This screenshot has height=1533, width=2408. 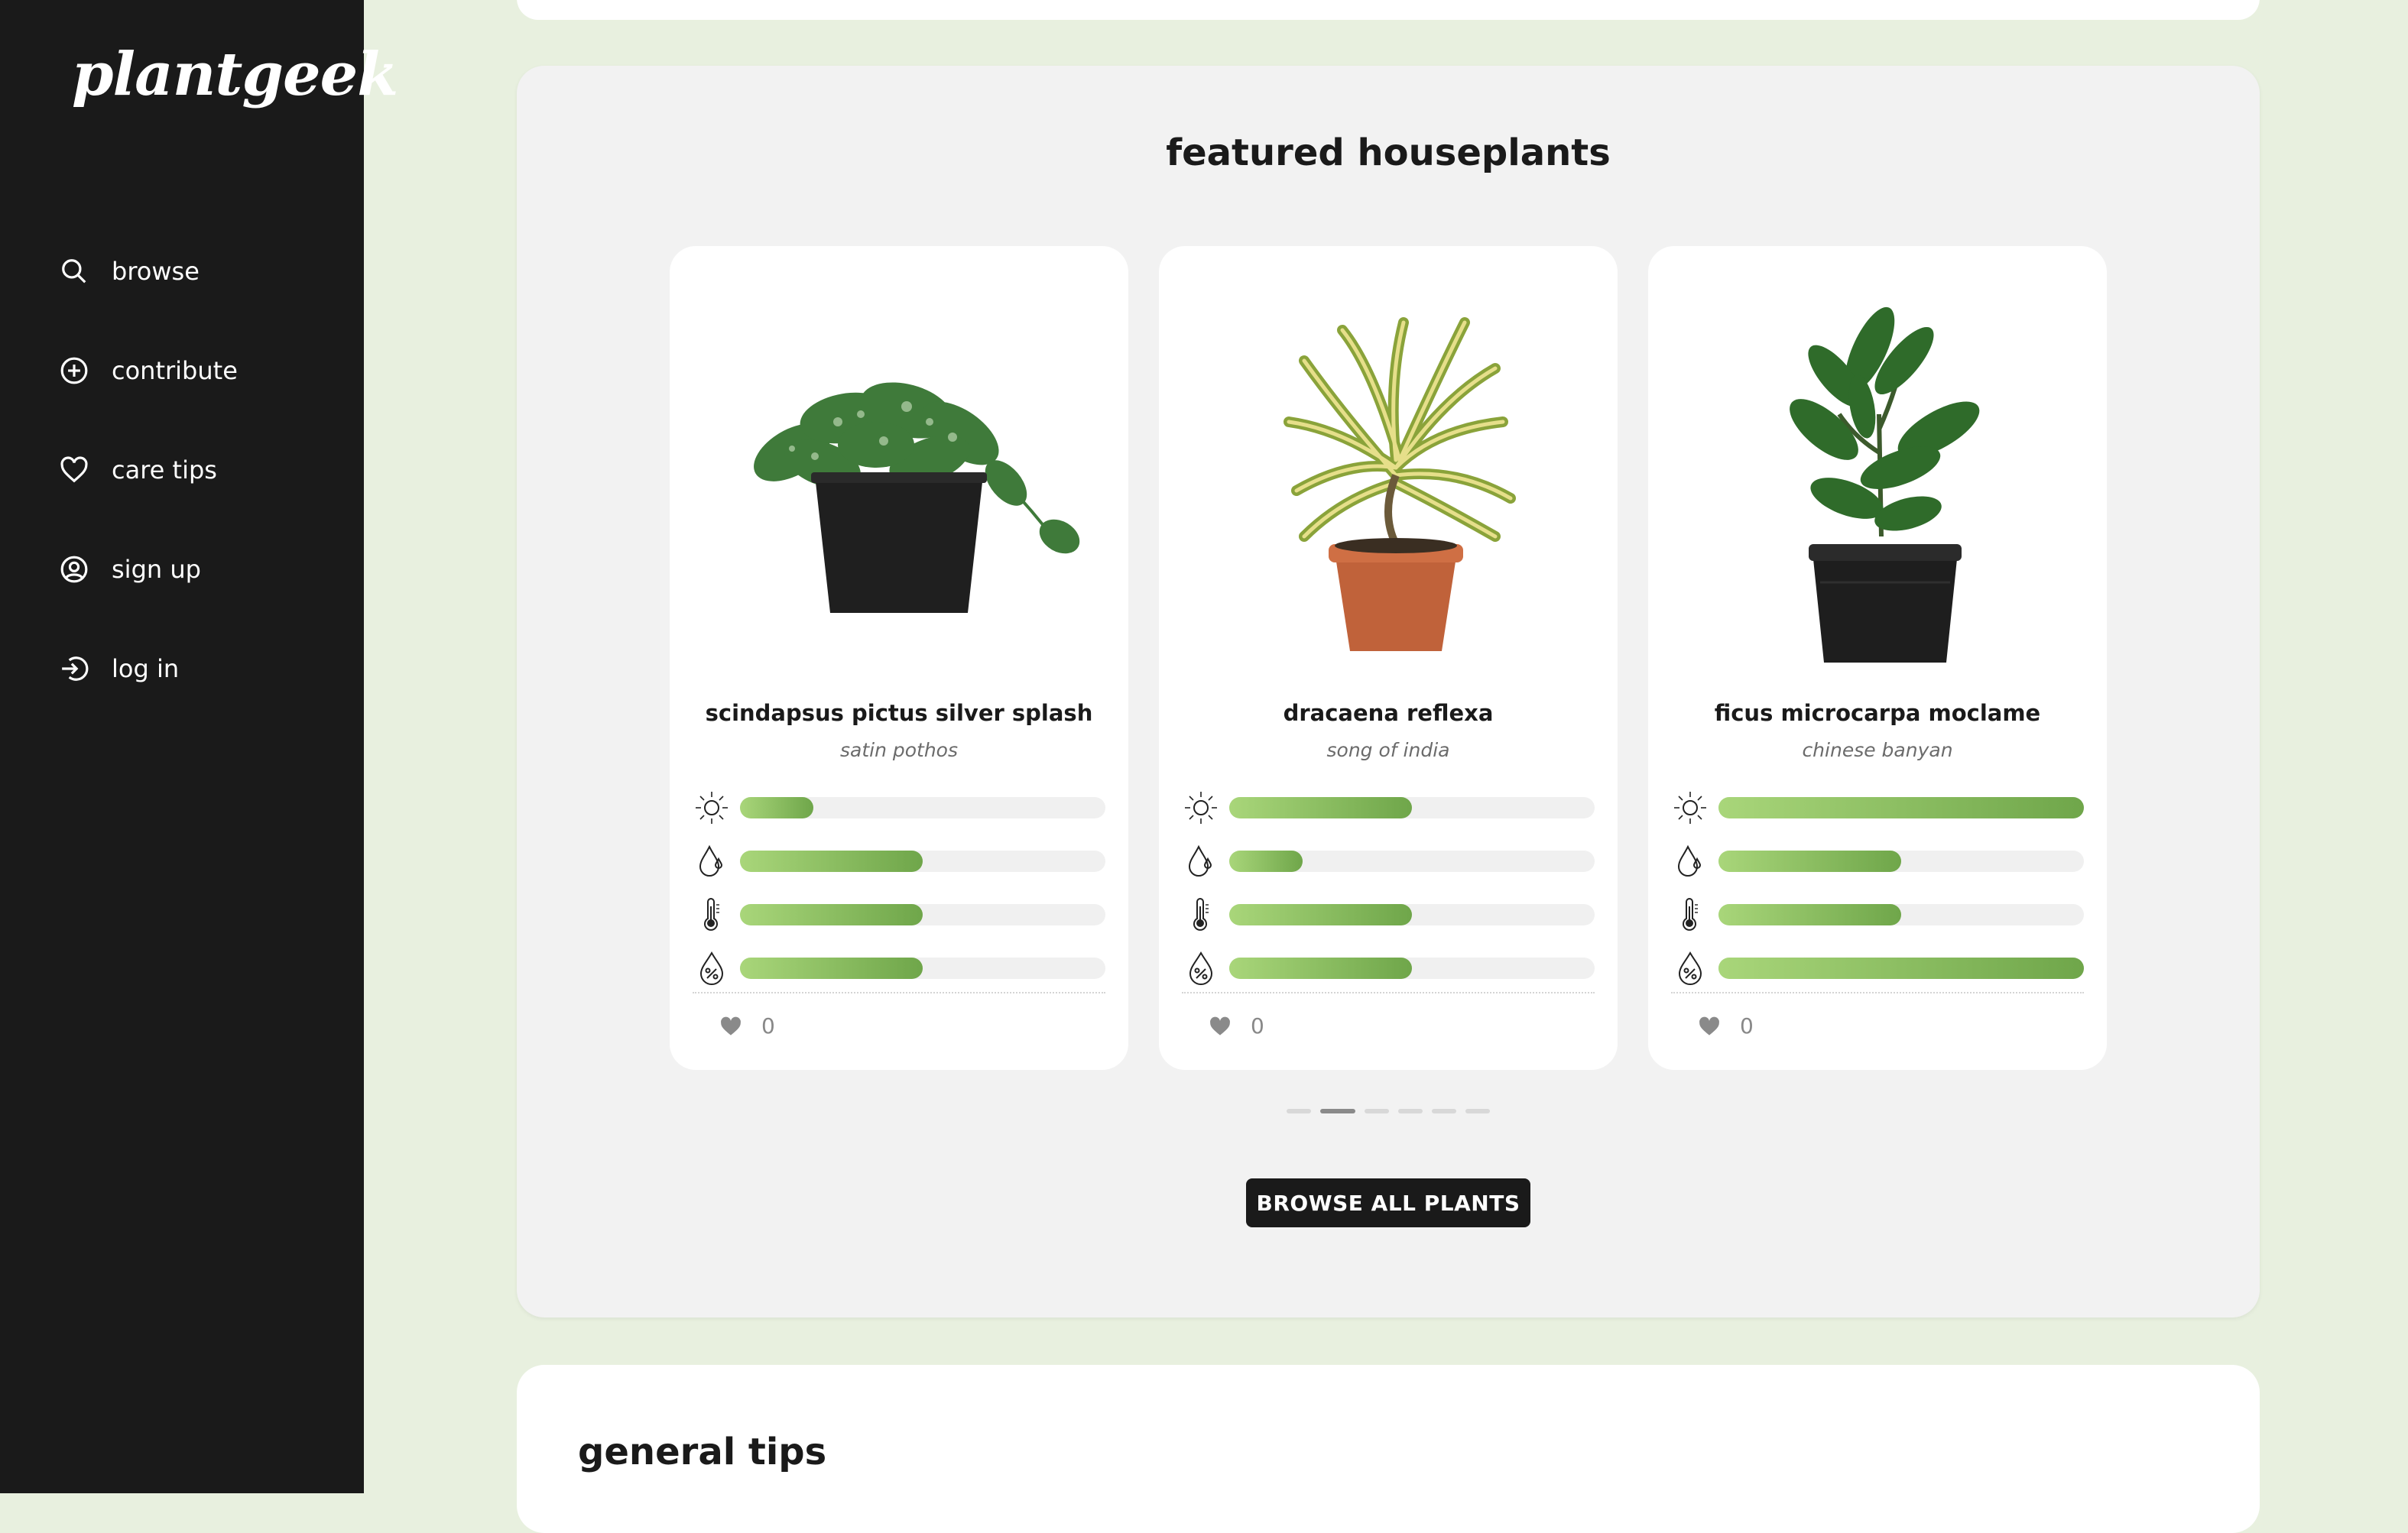 I want to click on plantgeek-logo: plantgeek, so click(x=235, y=75).